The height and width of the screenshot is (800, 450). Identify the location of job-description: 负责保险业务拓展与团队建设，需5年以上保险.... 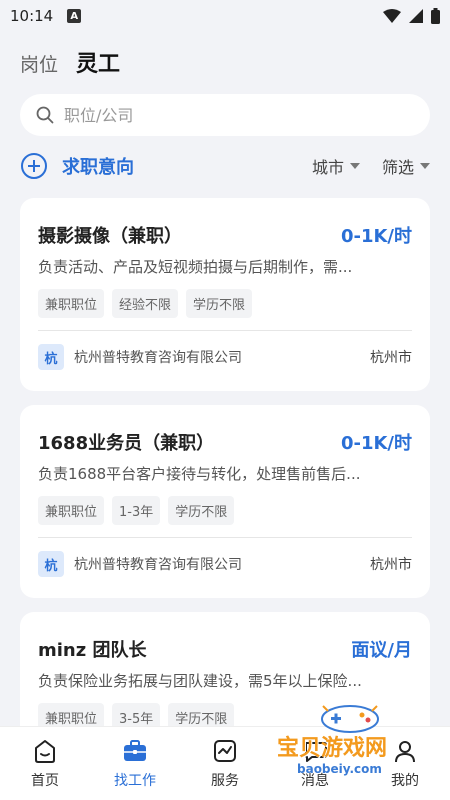
(200, 681).